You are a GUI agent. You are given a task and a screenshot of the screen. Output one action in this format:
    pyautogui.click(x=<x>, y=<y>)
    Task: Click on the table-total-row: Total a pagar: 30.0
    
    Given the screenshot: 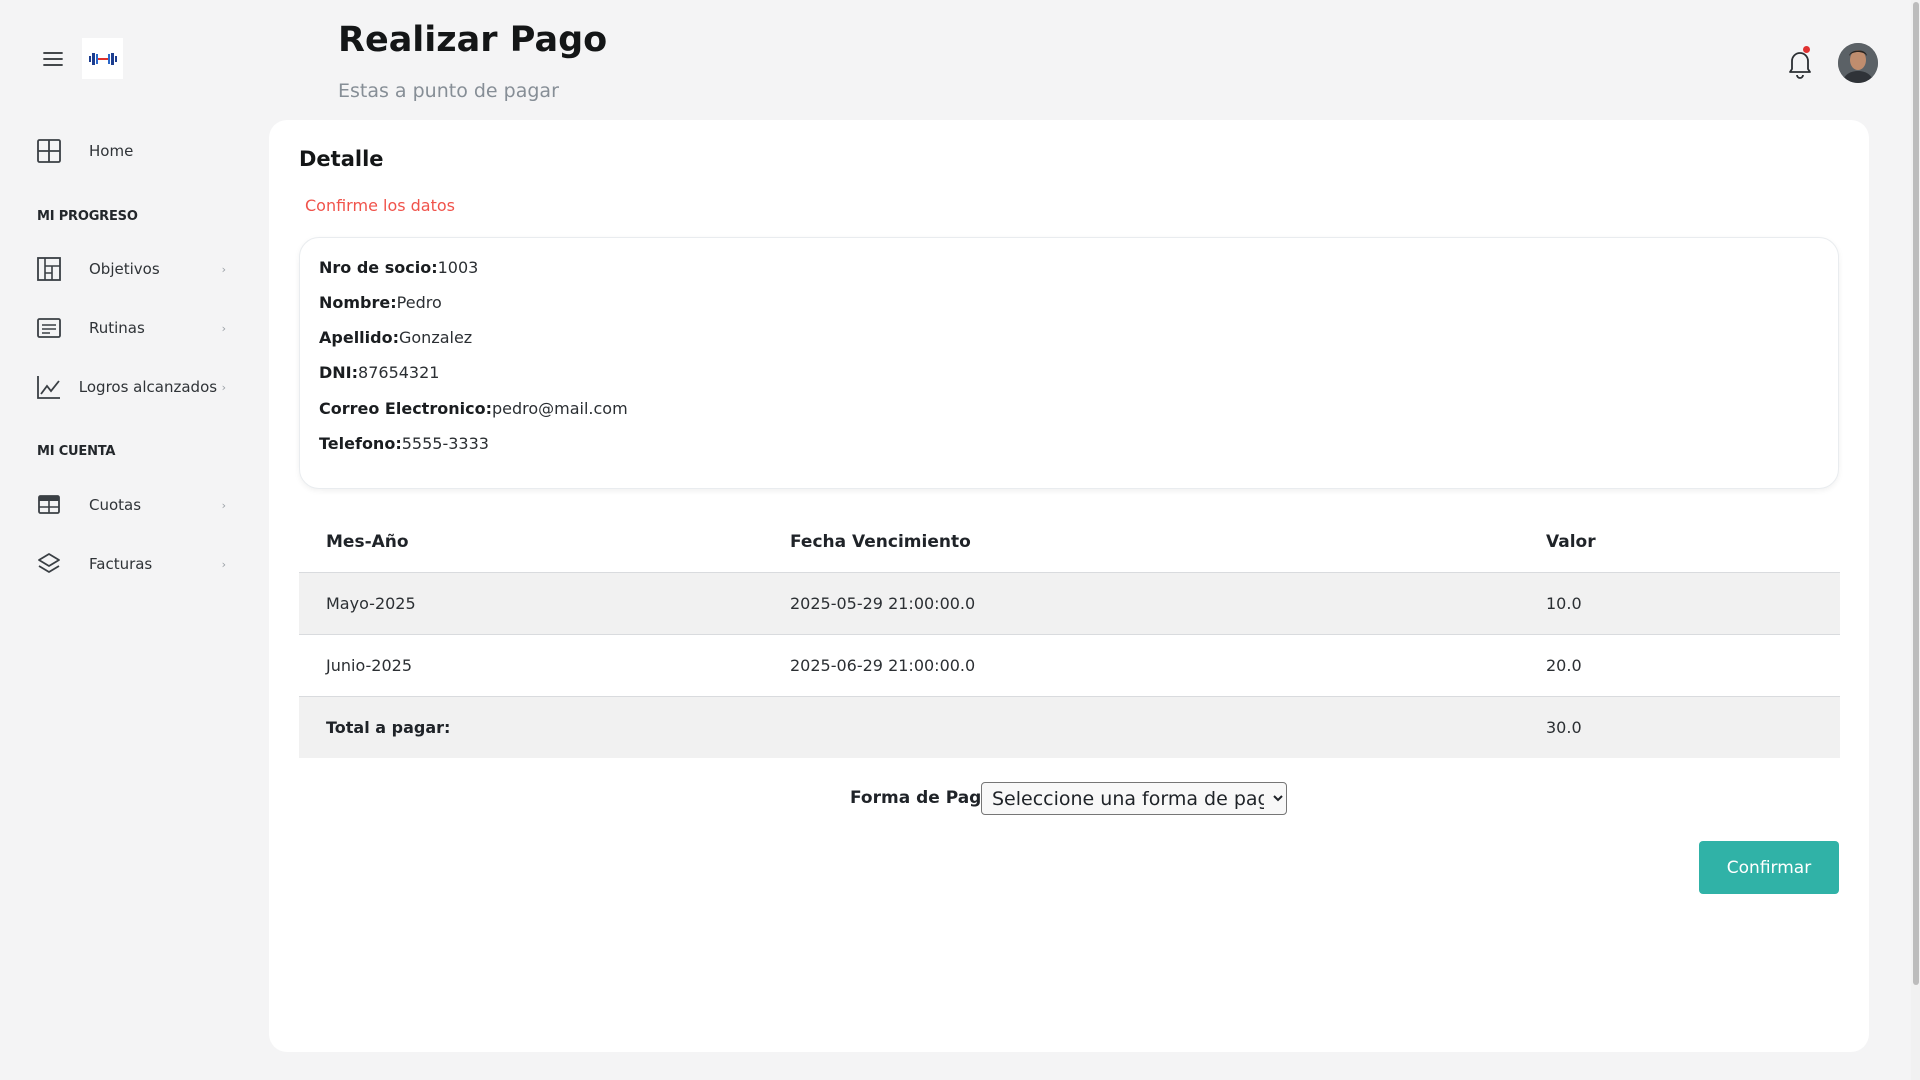 What is the action you would take?
    pyautogui.click(x=1069, y=727)
    